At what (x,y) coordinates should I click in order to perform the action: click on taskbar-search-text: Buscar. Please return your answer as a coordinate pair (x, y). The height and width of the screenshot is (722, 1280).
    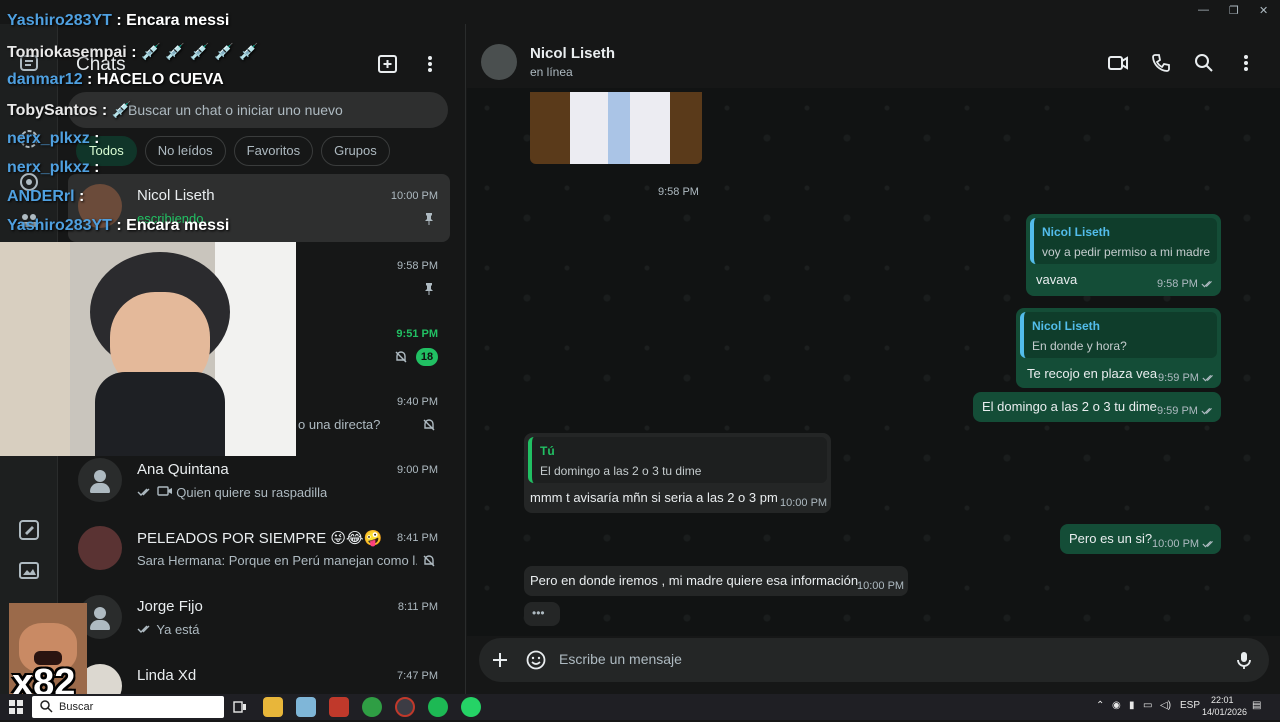
    Looking at the image, I should click on (76, 707).